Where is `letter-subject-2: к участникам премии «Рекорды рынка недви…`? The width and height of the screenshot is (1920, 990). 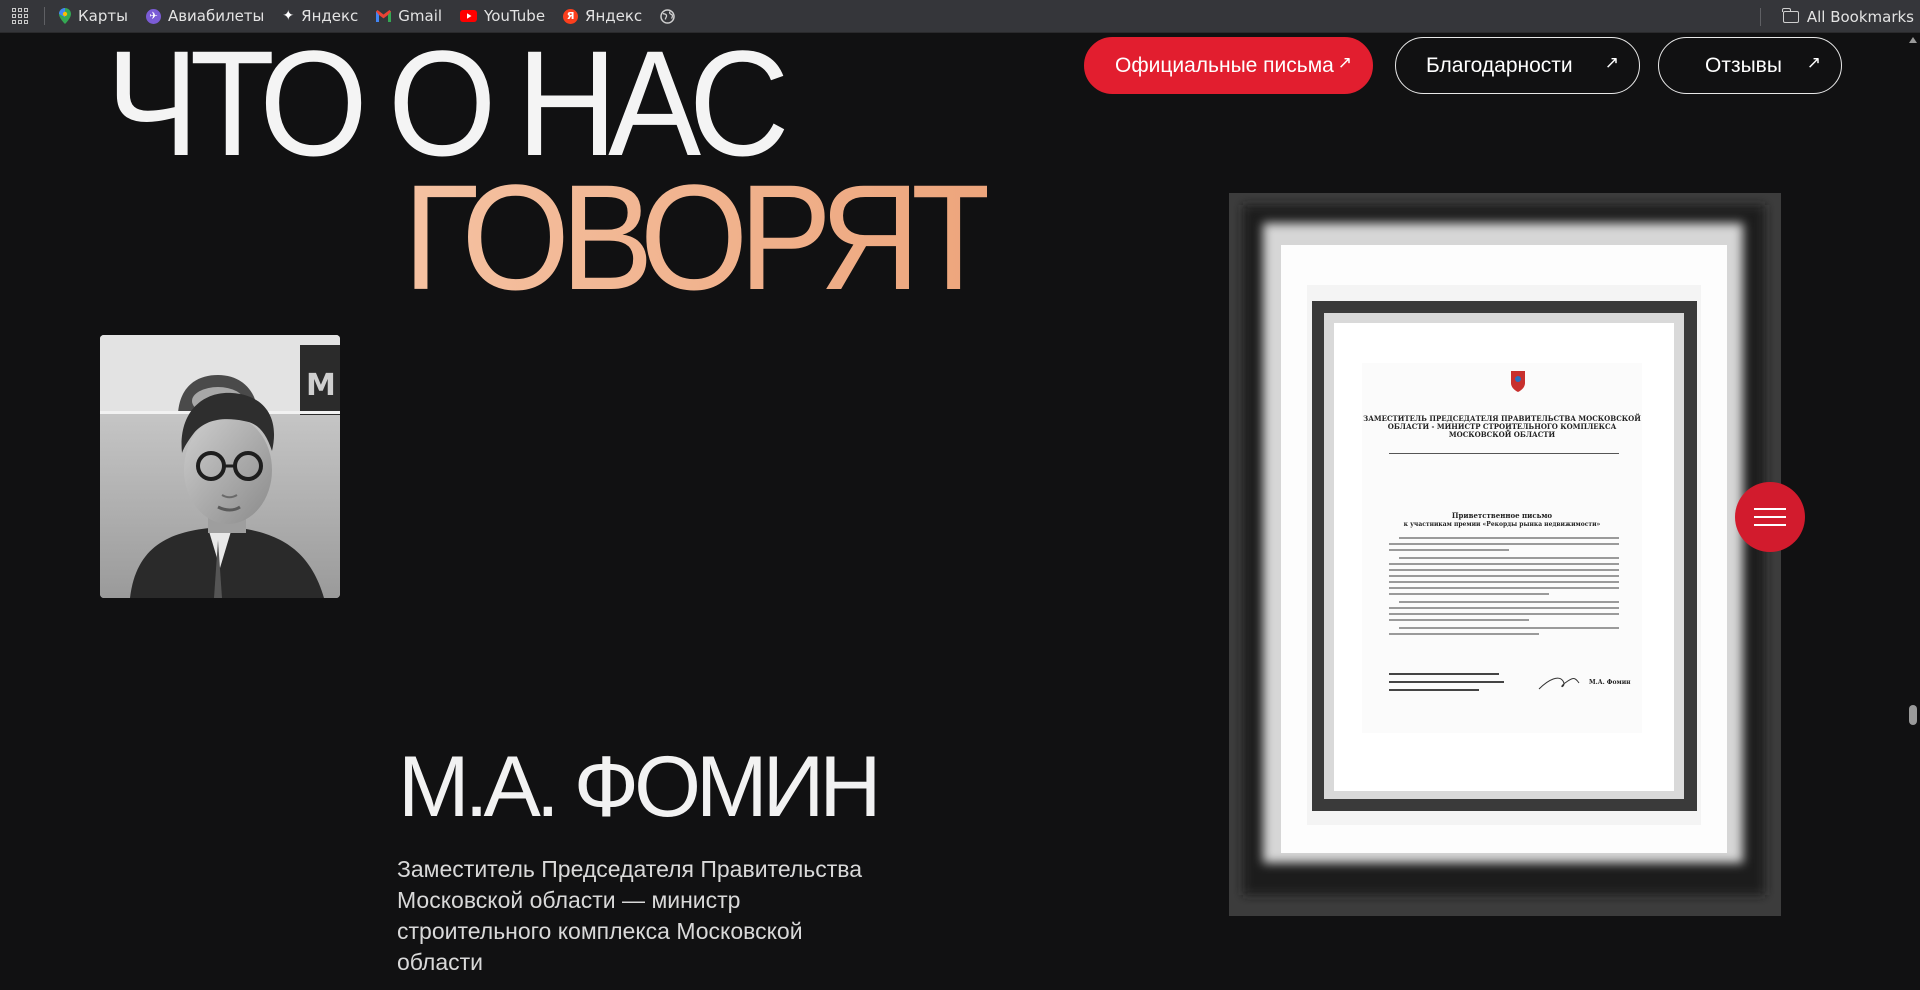 letter-subject-2: к участникам премии «Рекорды рынка недви… is located at coordinates (1502, 524).